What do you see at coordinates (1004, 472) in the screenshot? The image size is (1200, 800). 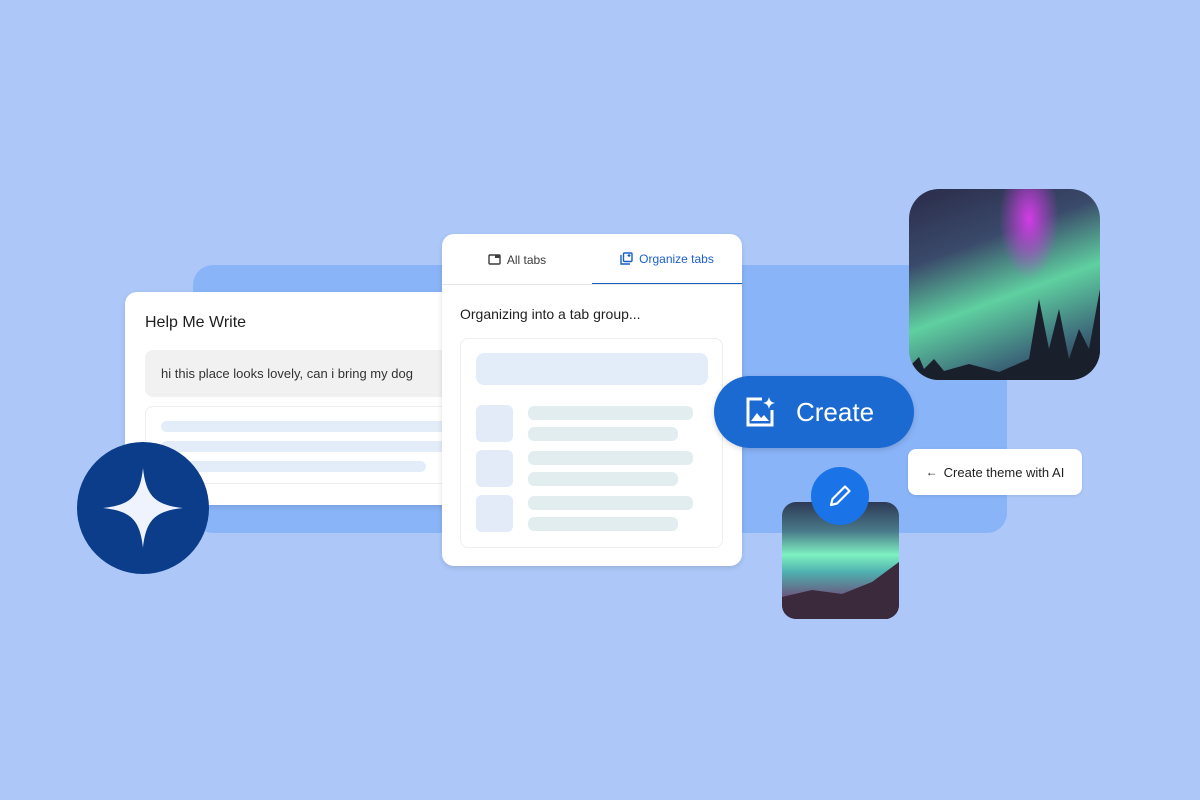 I see `chip-label: Create theme with AI` at bounding box center [1004, 472].